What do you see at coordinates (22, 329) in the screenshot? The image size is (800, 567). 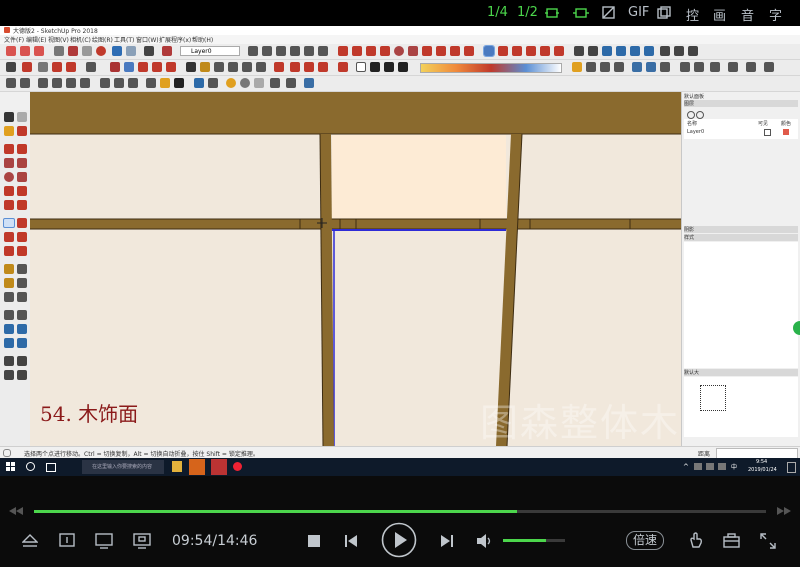 I see `zoomwin-tool-icon` at bounding box center [22, 329].